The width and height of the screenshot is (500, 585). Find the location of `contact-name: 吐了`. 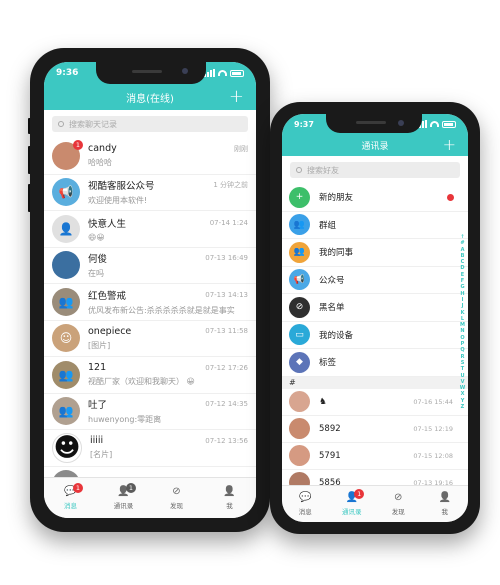

contact-name: 吐了 is located at coordinates (98, 406).